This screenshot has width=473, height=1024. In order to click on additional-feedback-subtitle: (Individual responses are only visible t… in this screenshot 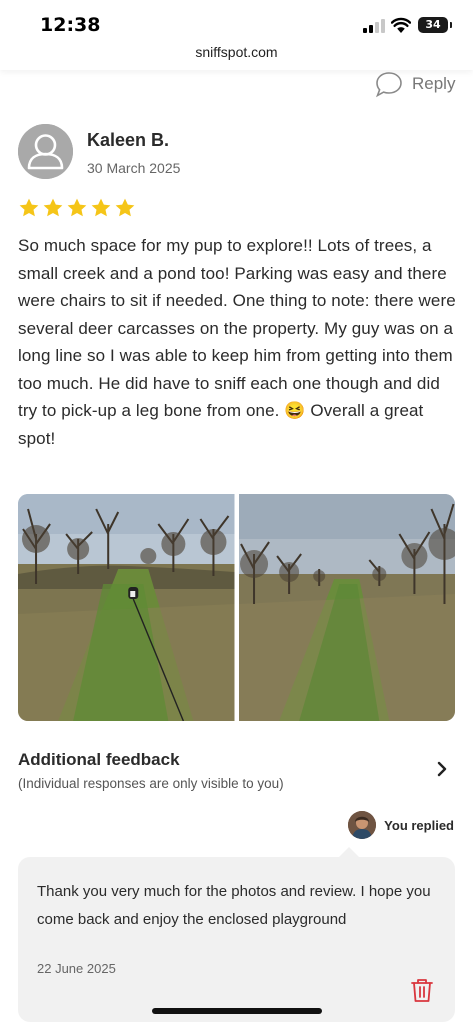, I will do `click(151, 783)`.